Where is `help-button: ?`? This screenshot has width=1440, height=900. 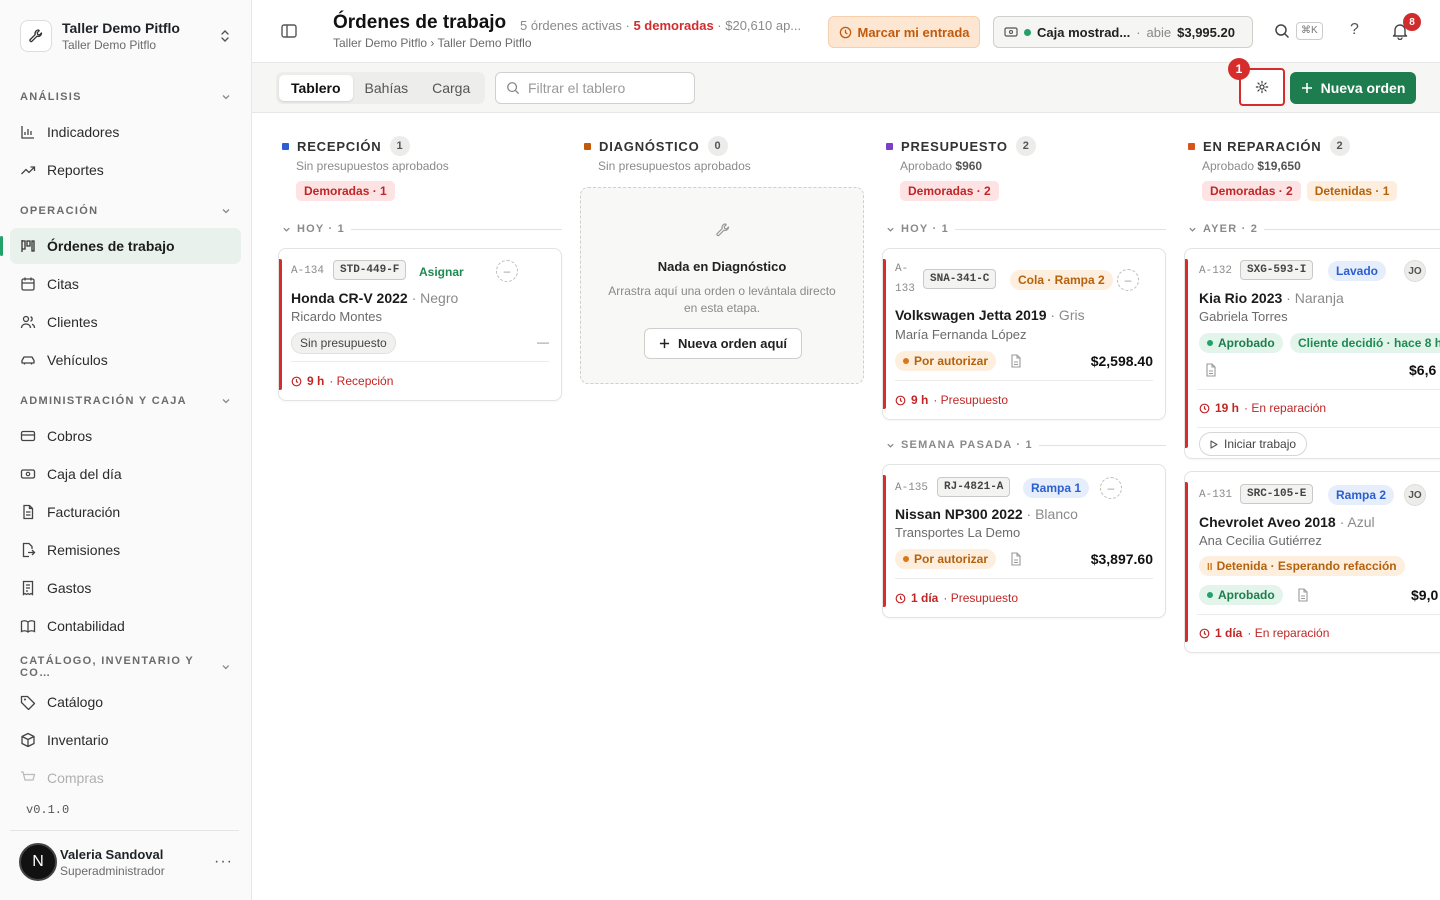
help-button: ? is located at coordinates (1354, 30).